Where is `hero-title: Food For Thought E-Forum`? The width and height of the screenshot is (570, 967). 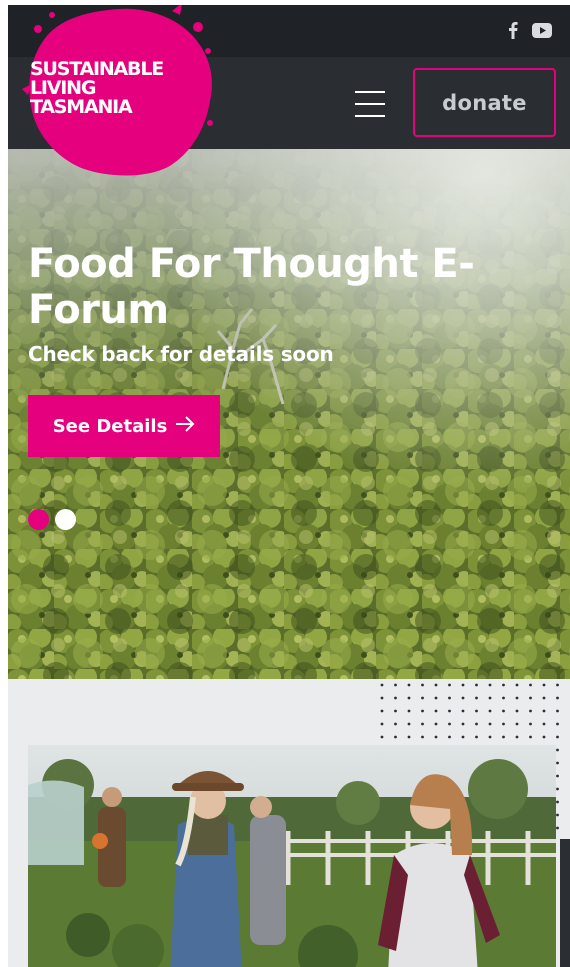 hero-title: Food For Thought E-Forum is located at coordinates (251, 287).